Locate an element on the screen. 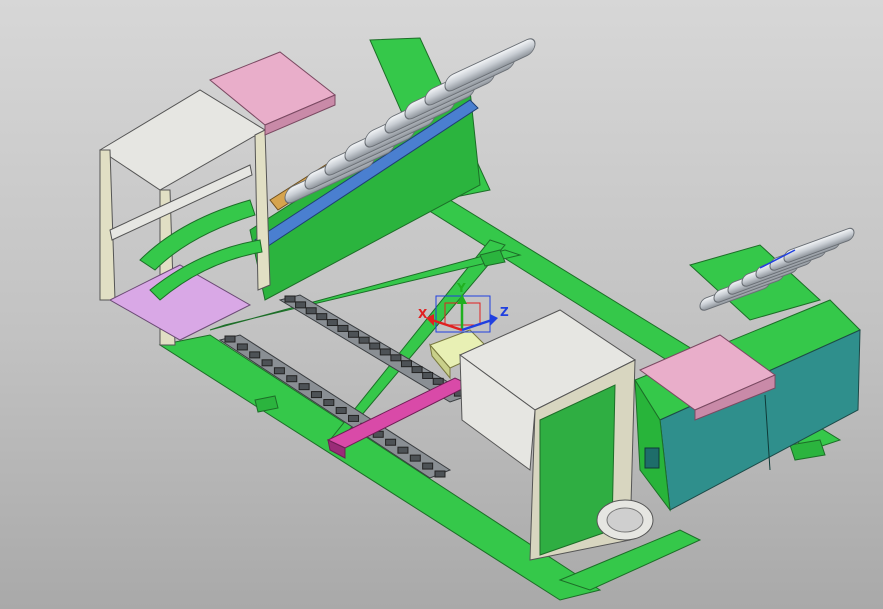 The image size is (883, 609). z-axis-label: Z is located at coordinates (504, 312).